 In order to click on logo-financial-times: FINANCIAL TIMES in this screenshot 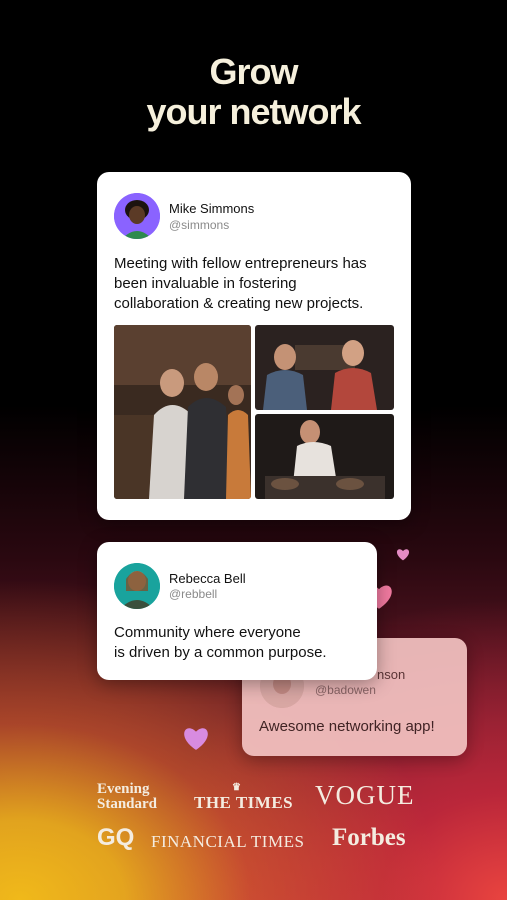, I will do `click(228, 841)`.